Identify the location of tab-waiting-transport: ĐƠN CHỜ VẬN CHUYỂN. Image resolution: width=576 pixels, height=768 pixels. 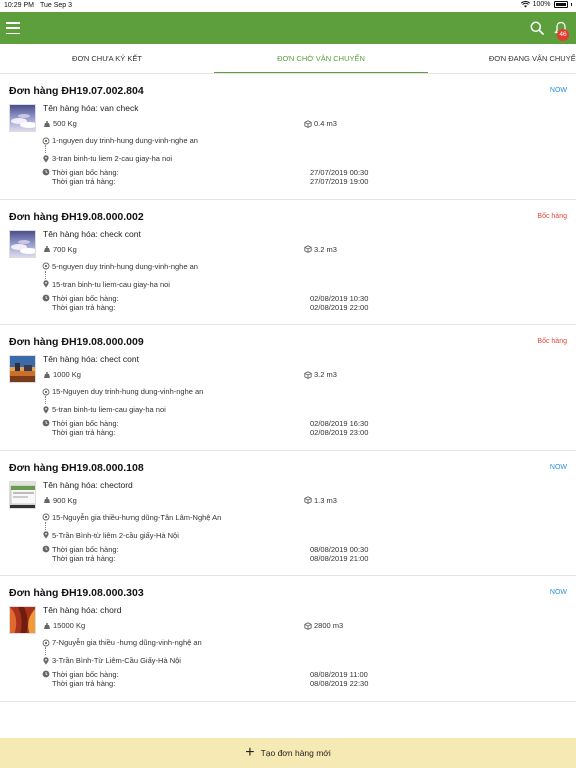
(321, 58).